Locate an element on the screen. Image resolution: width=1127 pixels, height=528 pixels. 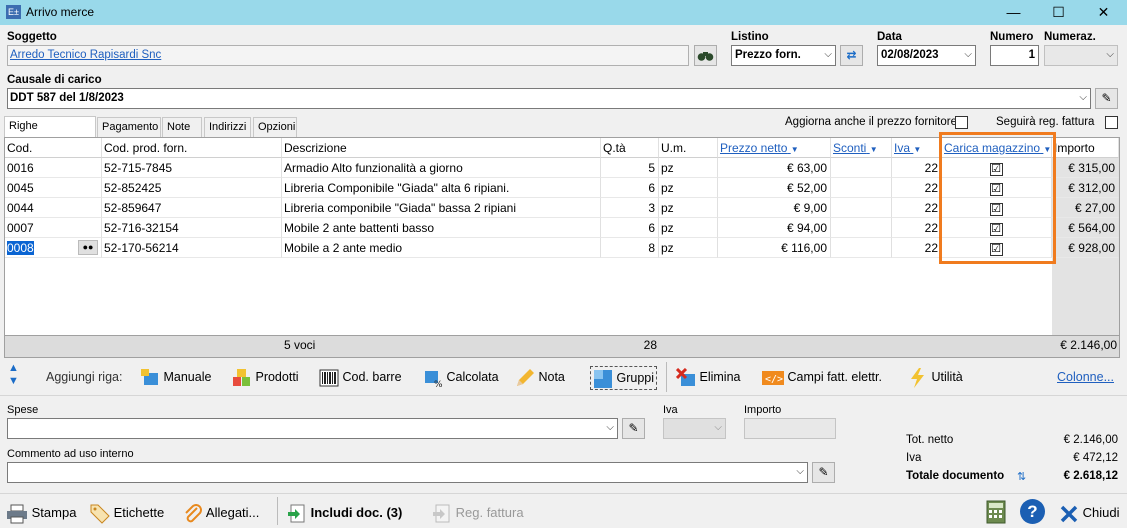
iva-spese-select: ⌵ is located at coordinates (694, 428).